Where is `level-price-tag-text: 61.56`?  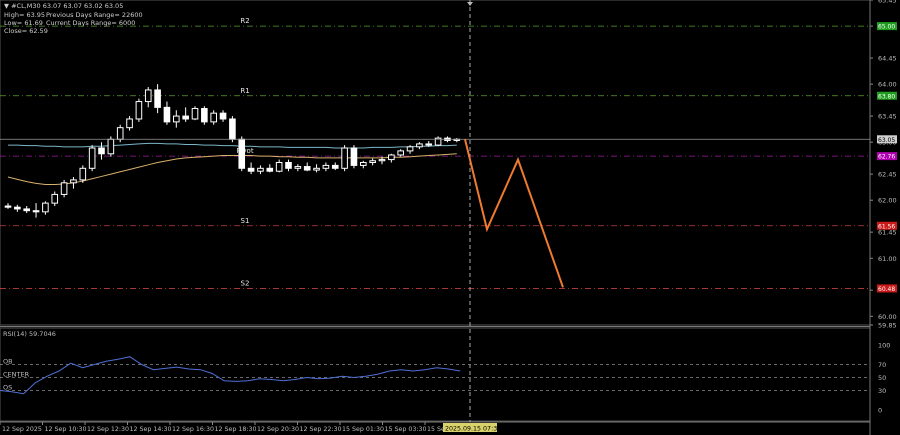 level-price-tag-text: 61.56 is located at coordinates (886, 226).